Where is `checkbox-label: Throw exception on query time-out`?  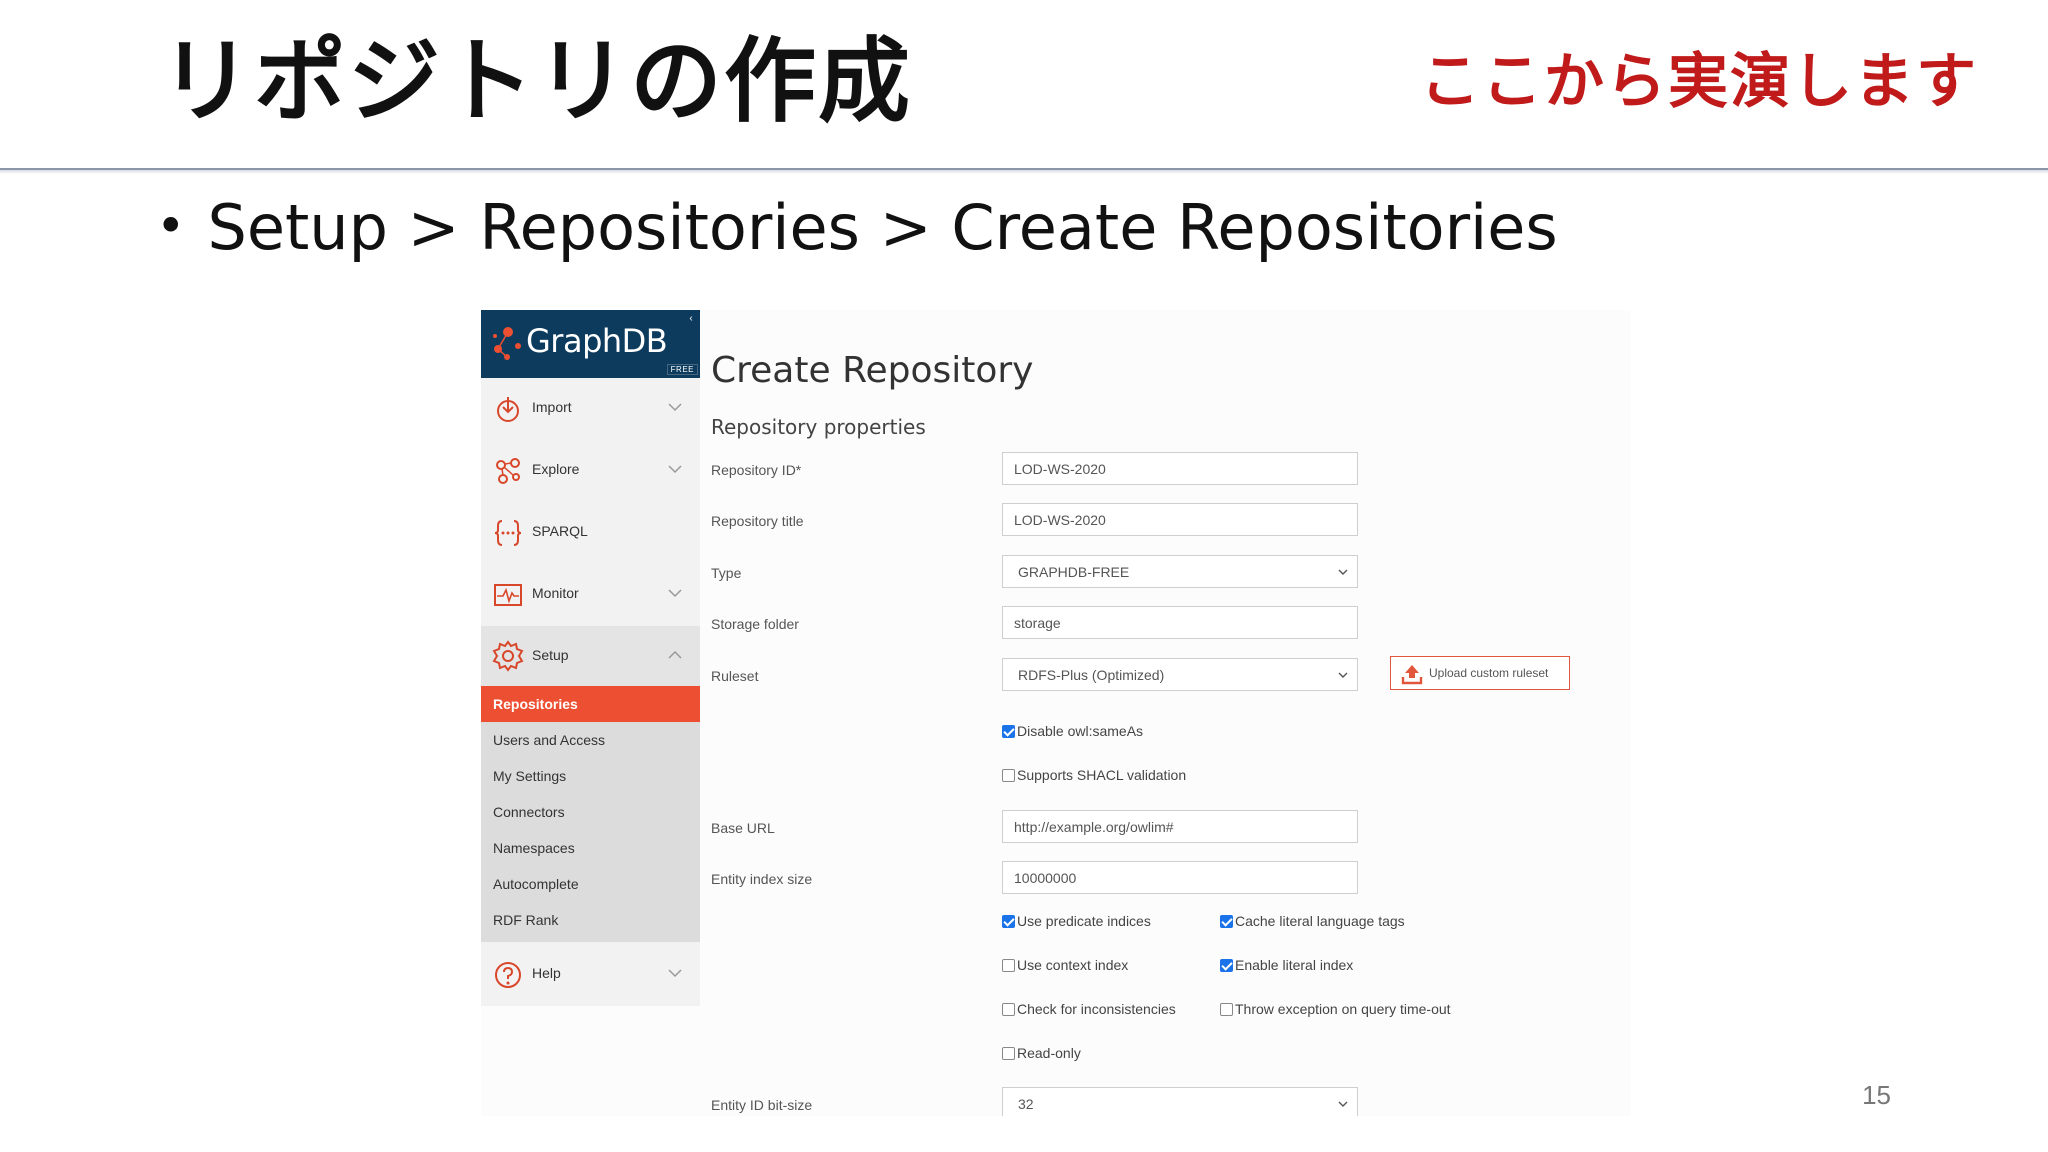
checkbox-label: Throw exception on query time-out is located at coordinates (1343, 1009).